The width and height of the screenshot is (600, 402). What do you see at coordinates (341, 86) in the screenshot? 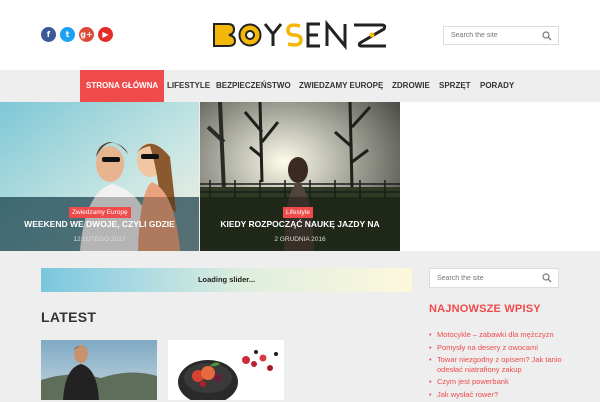
I see `nav-item-europe: ZWIEDZAMY EUROPĘ` at bounding box center [341, 86].